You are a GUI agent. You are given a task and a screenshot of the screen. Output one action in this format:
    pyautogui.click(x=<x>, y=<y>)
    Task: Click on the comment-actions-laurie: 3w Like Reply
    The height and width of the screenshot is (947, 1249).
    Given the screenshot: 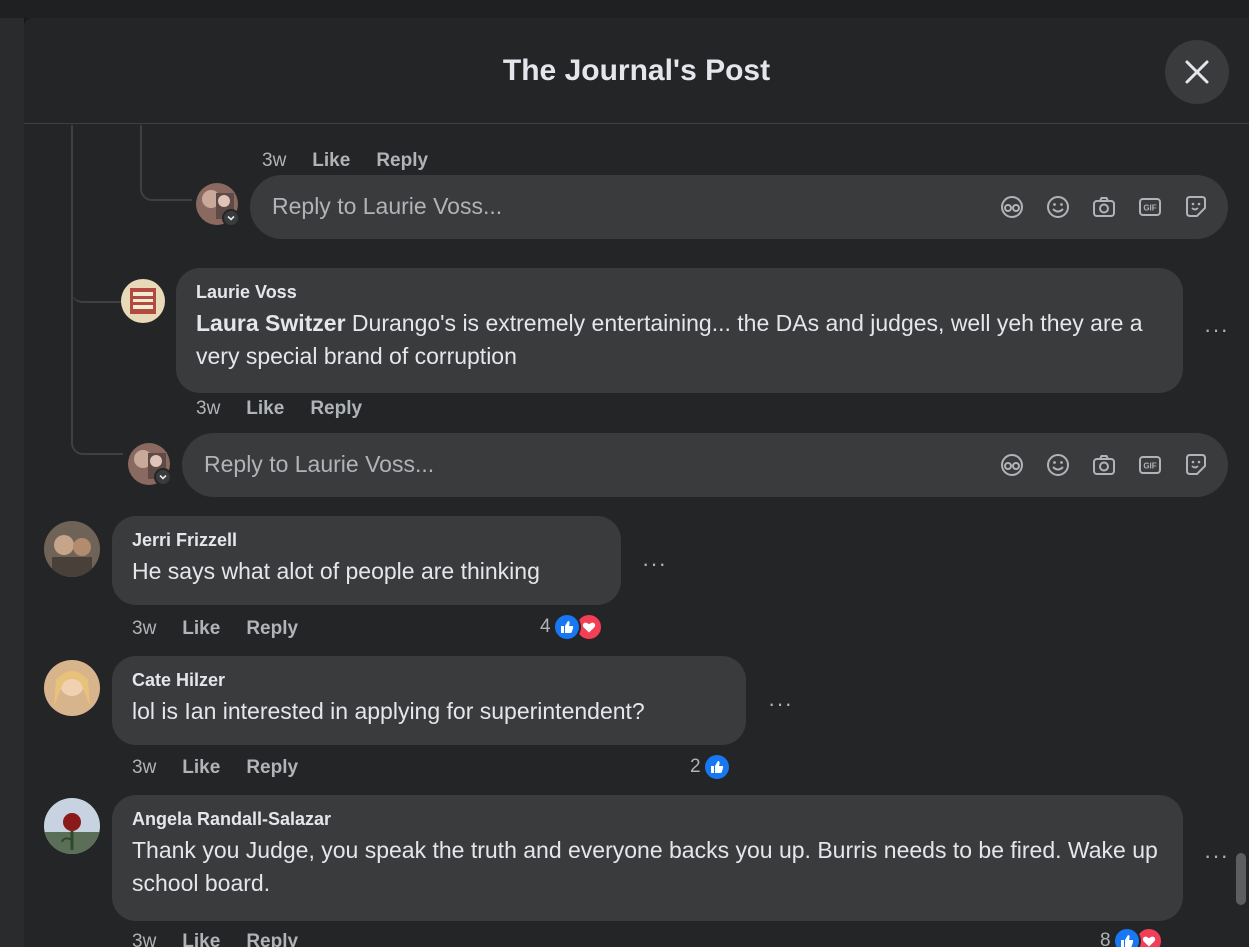 What is the action you would take?
    pyautogui.click(x=279, y=409)
    